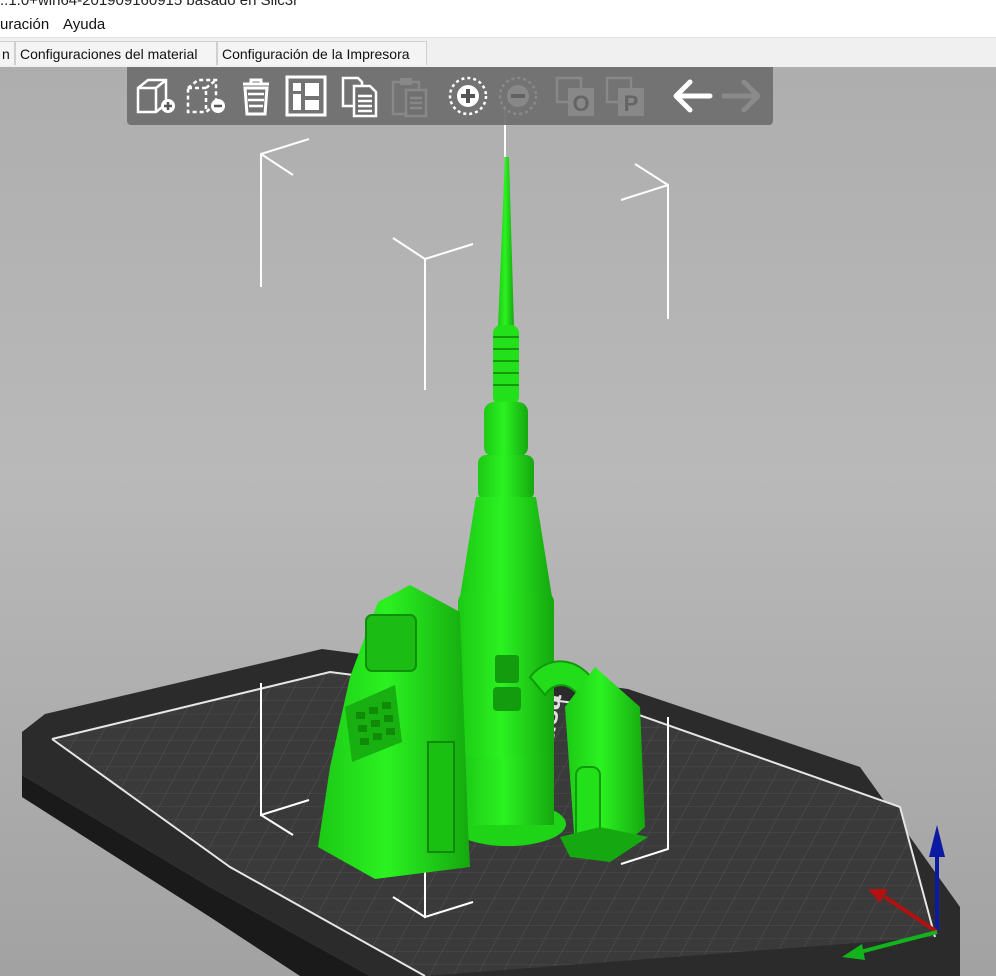 The height and width of the screenshot is (976, 996). Describe the element at coordinates (580, 103) in the screenshot. I see `split-objects-label: O` at that location.